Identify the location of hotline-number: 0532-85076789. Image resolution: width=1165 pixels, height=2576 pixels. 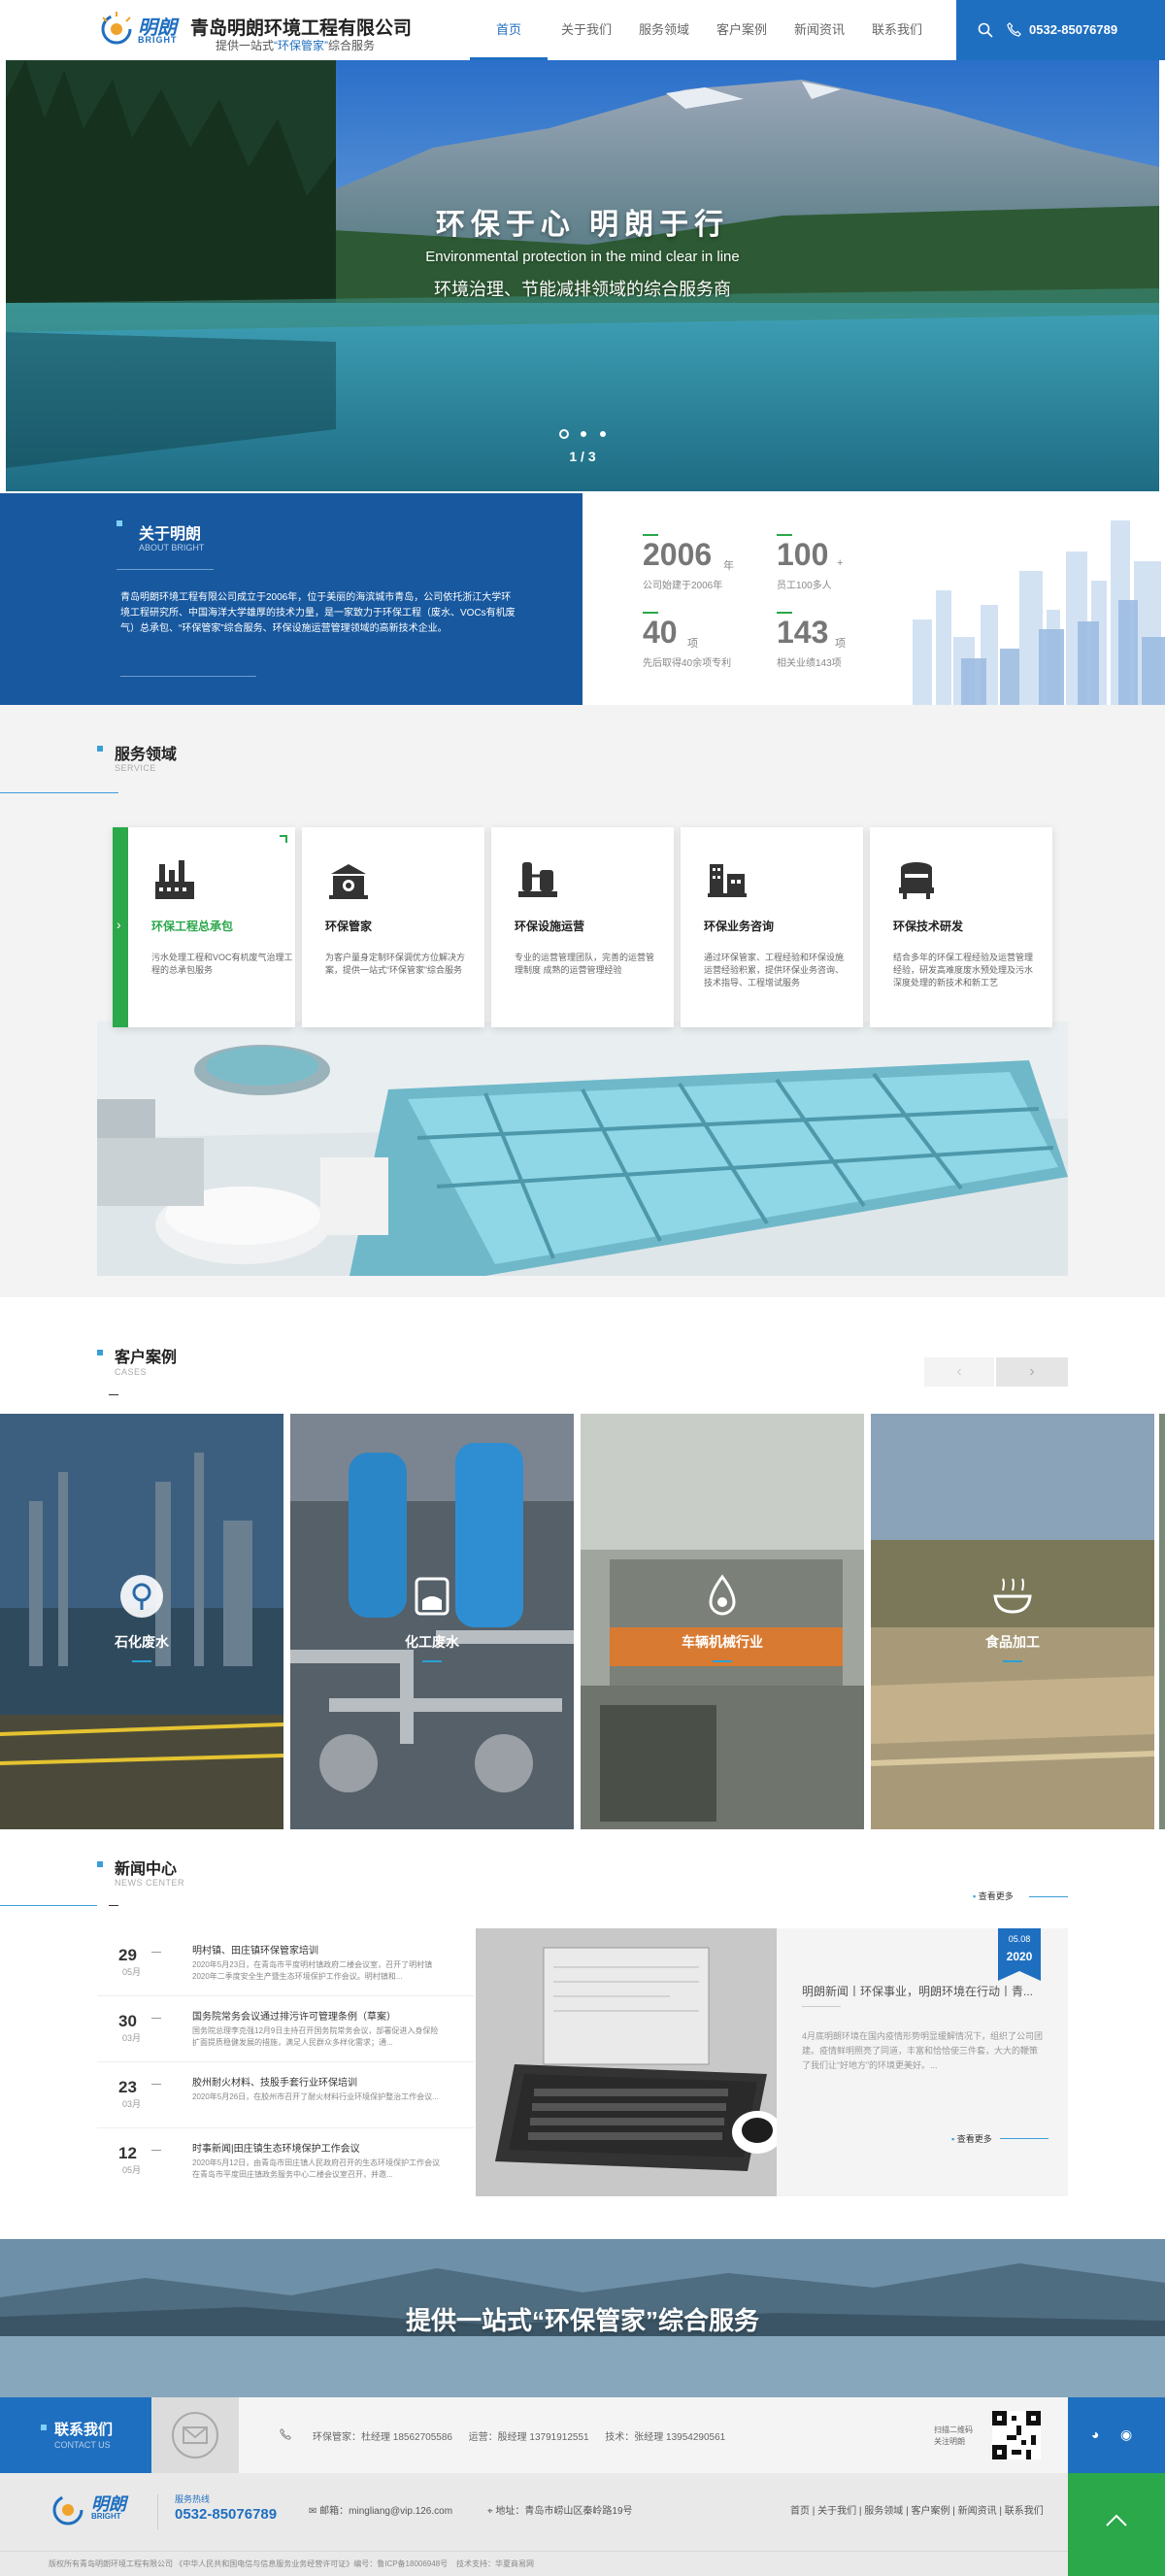
(226, 2515).